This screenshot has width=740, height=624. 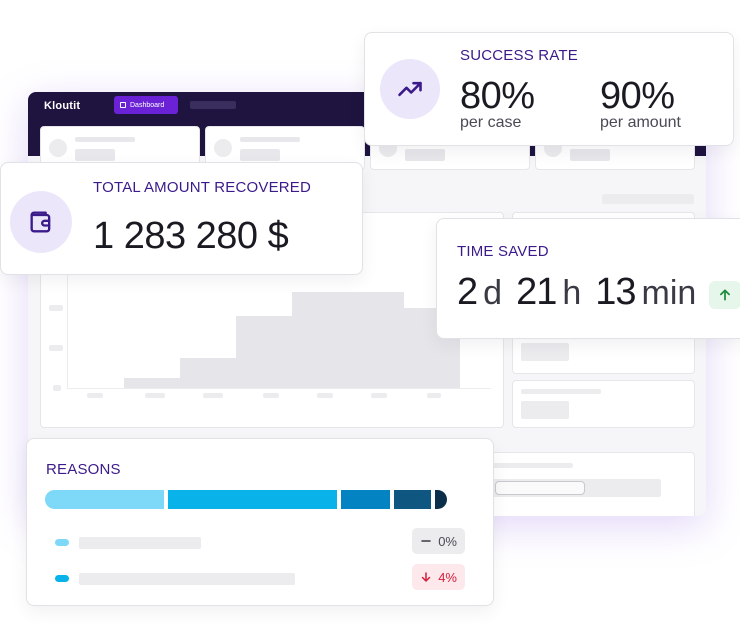 What do you see at coordinates (572, 293) in the screenshot?
I see `hours-unit: h` at bounding box center [572, 293].